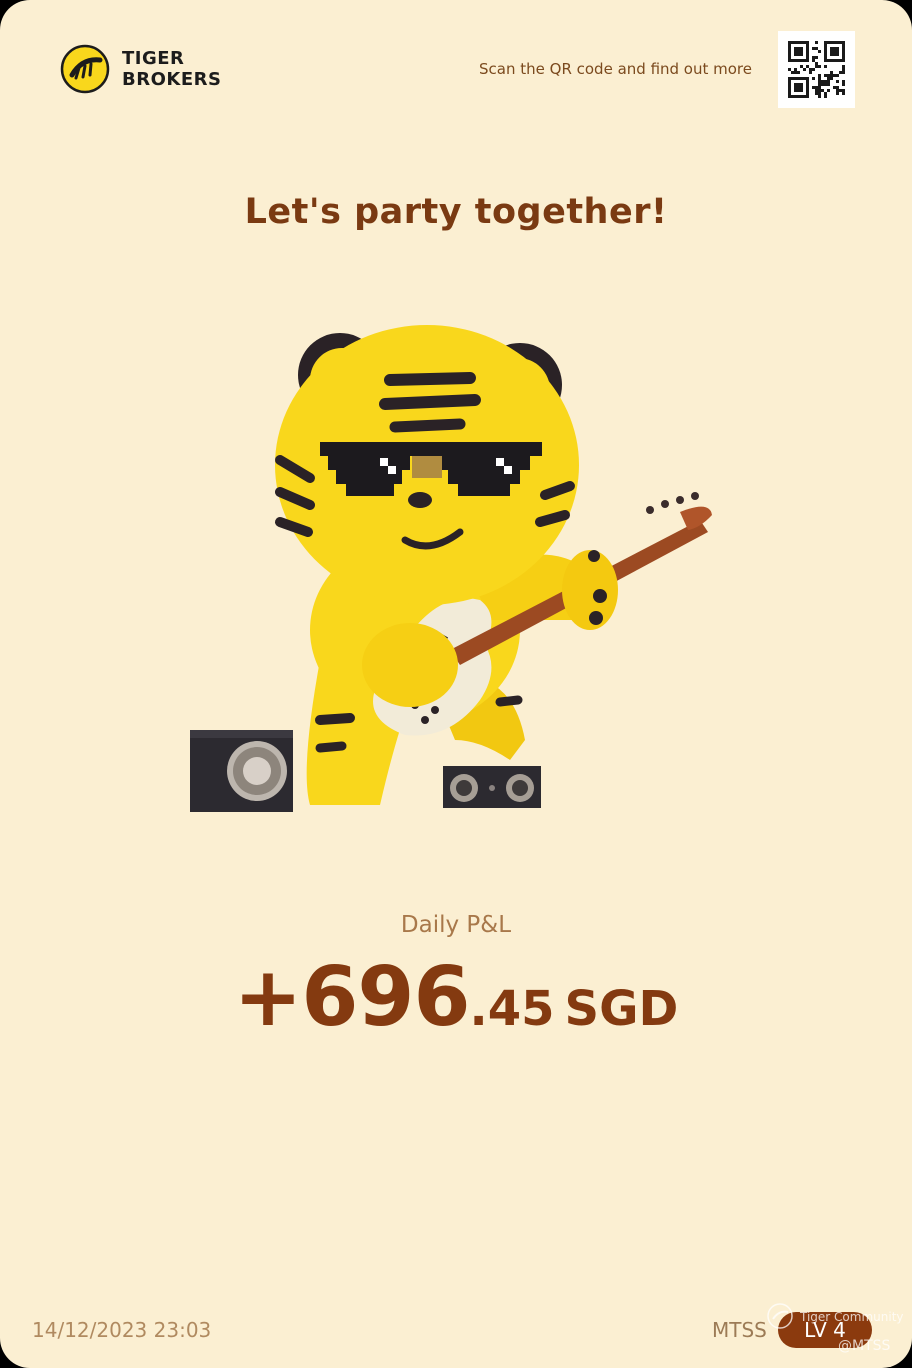 The height and width of the screenshot is (1368, 912). I want to click on qr-code-icon, so click(816, 69).